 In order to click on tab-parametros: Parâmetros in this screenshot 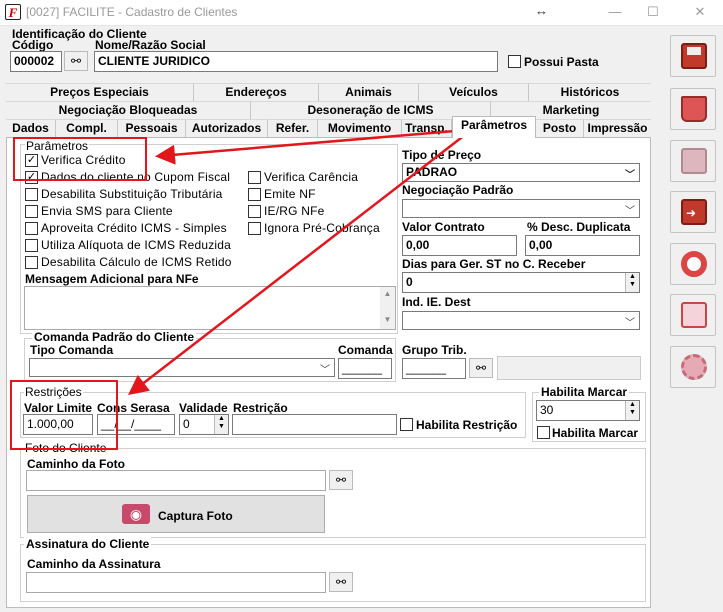, I will do `click(494, 127)`.